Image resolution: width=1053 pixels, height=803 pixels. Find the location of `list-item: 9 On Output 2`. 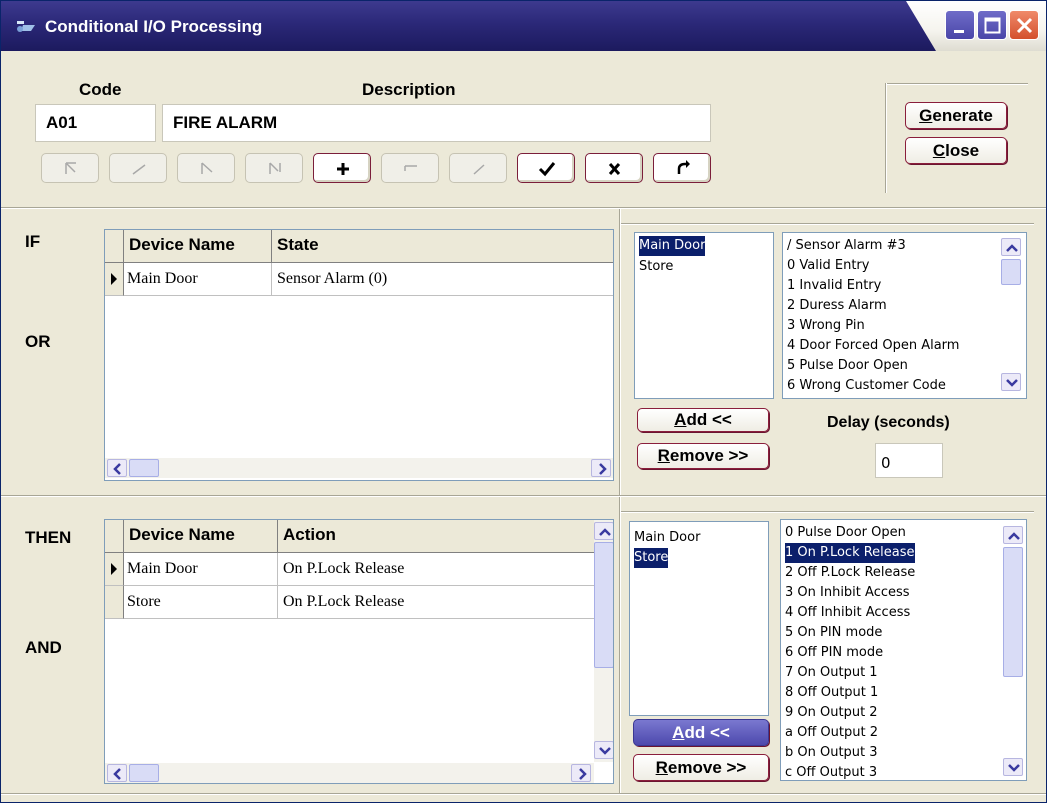

list-item: 9 On Output 2 is located at coordinates (831, 713).